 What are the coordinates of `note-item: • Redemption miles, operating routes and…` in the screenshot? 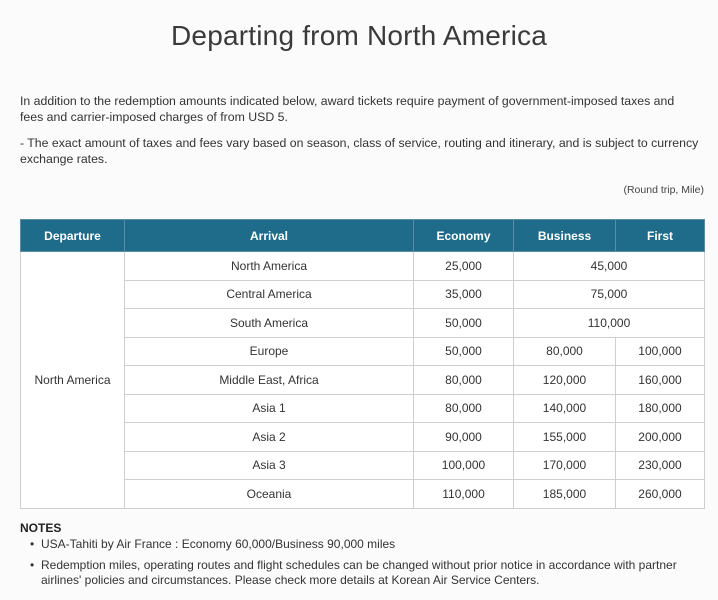 It's located at (370, 573).